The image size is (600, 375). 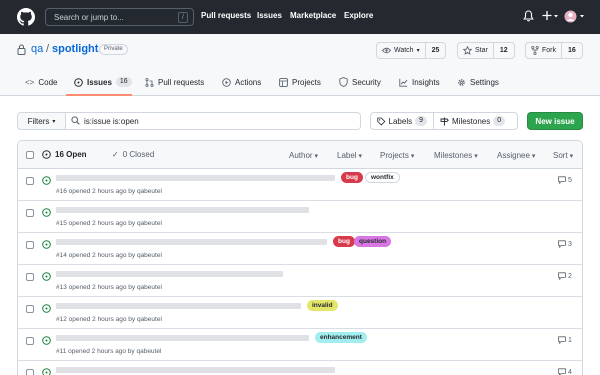 What do you see at coordinates (133, 154) in the screenshot?
I see `closed-issues-toggle: ✓ 0 Closed` at bounding box center [133, 154].